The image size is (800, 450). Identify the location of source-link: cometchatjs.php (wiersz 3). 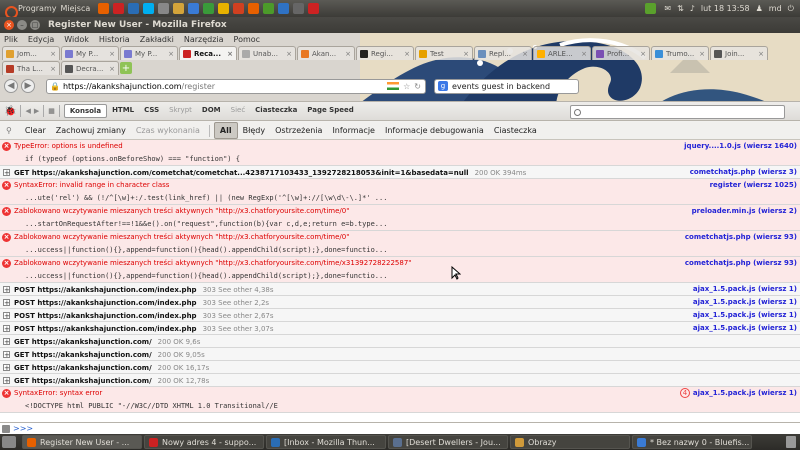
(743, 172).